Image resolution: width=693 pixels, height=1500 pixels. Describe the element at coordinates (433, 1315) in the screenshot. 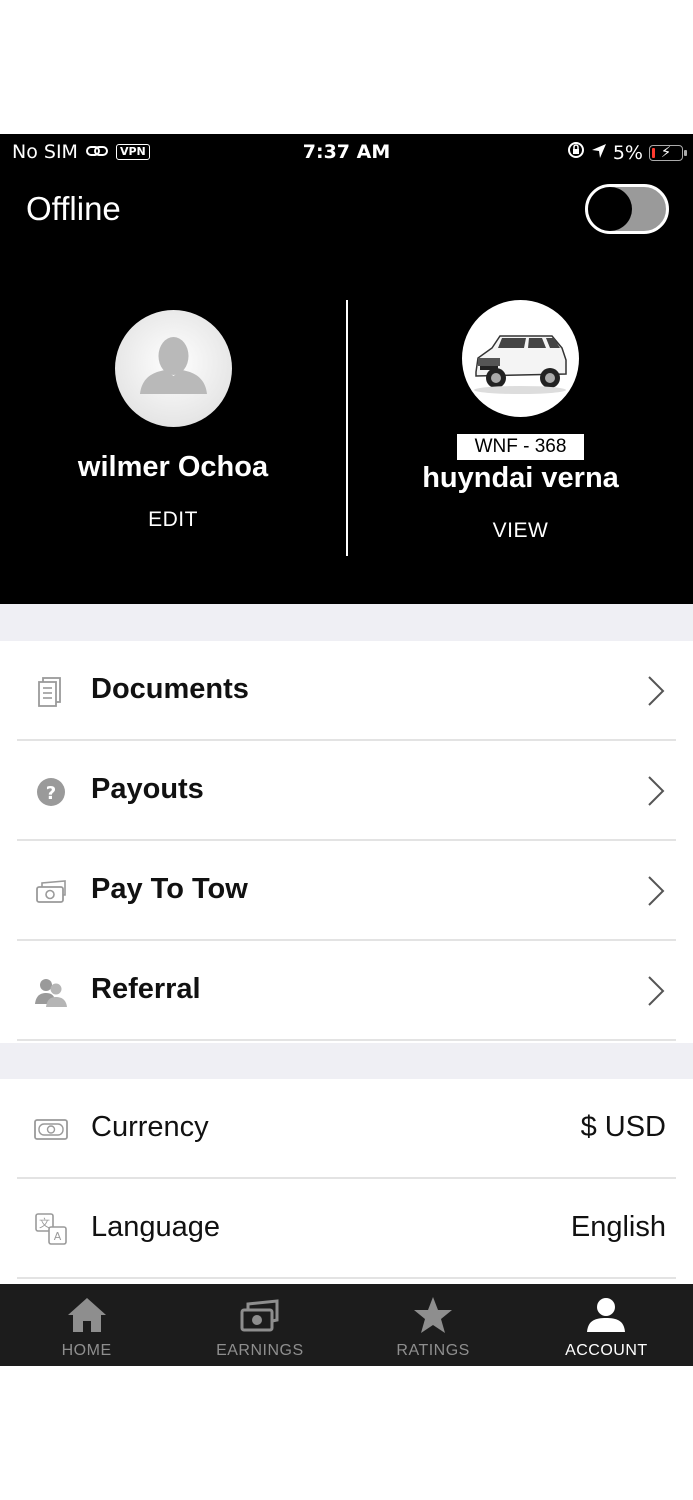

I see `star-icon` at that location.